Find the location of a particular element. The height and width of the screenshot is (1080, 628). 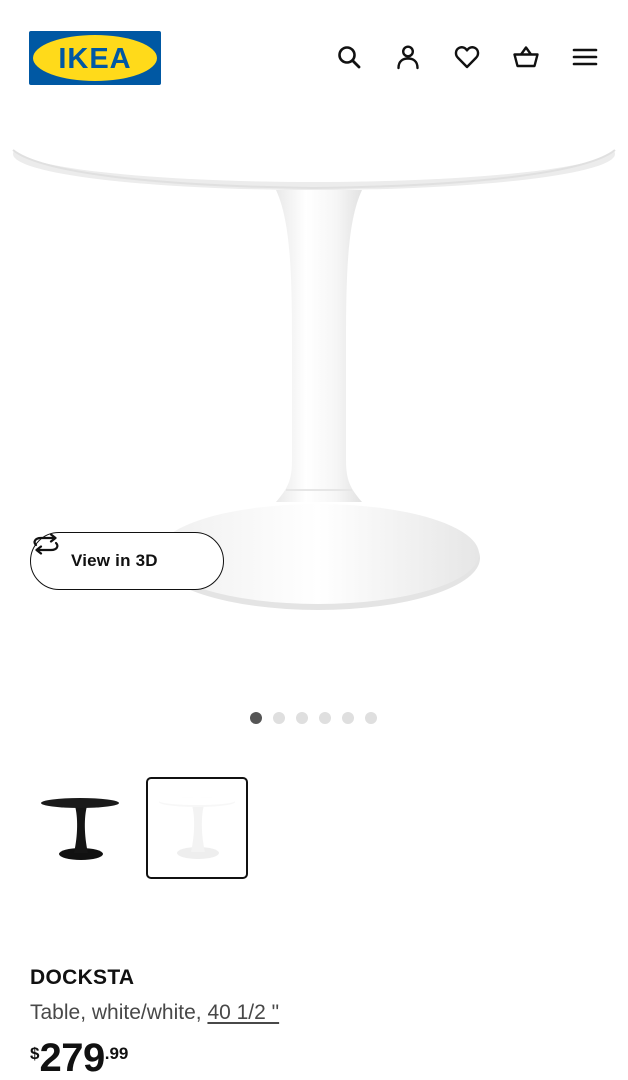

view-in-3d-label: View in 3D is located at coordinates (114, 560).